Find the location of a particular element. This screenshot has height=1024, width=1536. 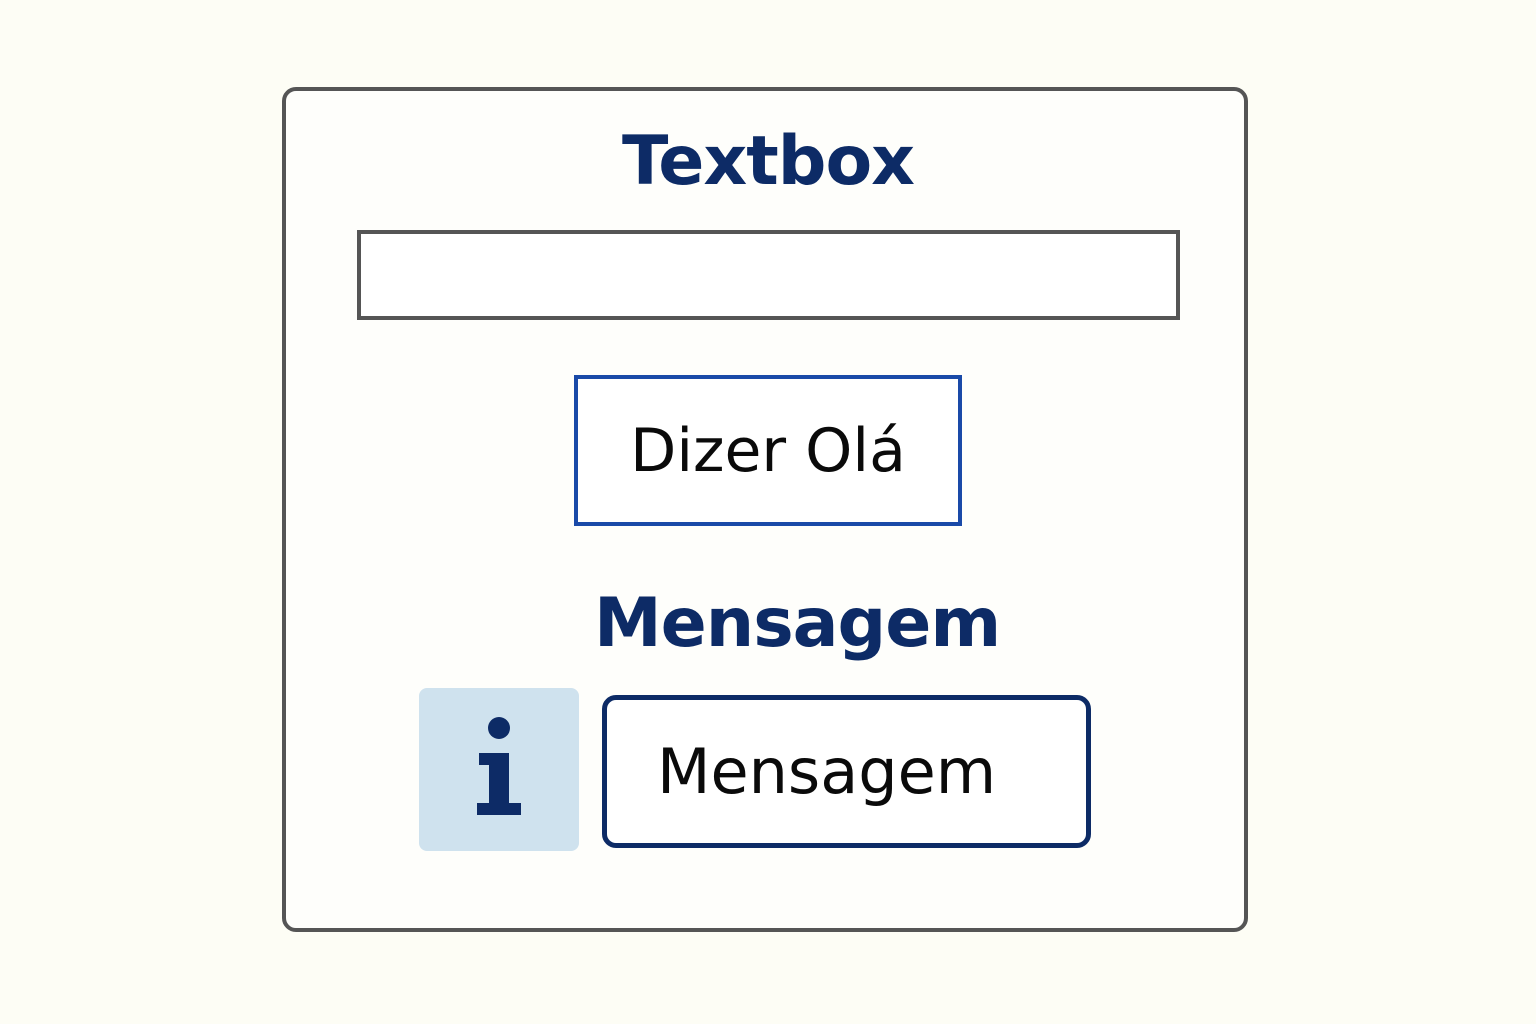

message-box: Mensagem is located at coordinates (846, 771).